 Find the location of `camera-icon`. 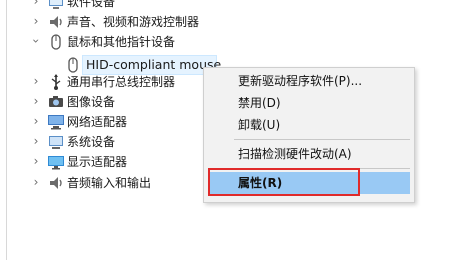

camera-icon is located at coordinates (56, 101).